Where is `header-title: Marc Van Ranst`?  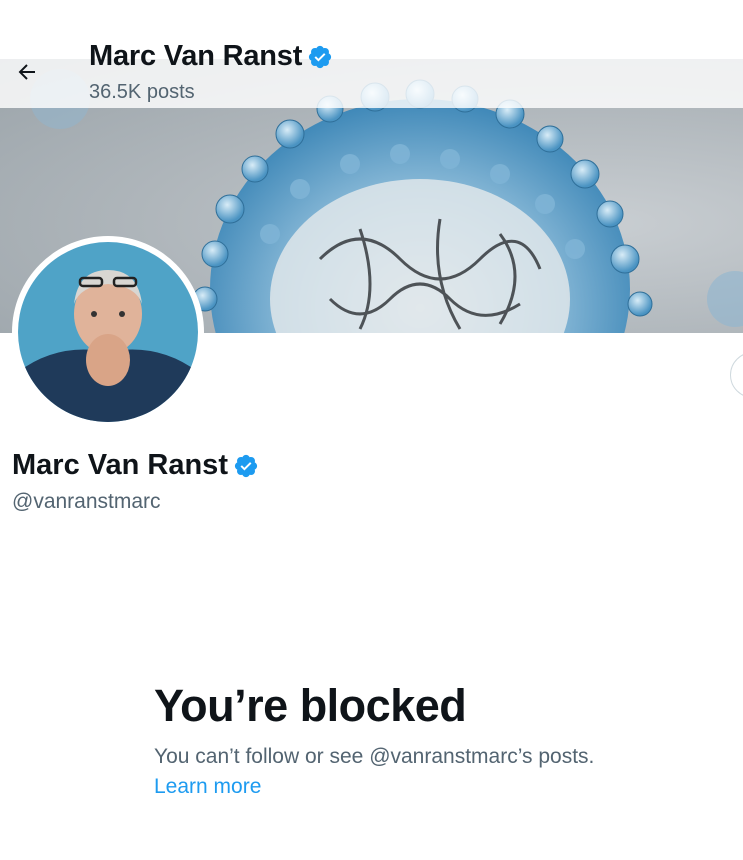 header-title: Marc Van Ranst is located at coordinates (211, 56).